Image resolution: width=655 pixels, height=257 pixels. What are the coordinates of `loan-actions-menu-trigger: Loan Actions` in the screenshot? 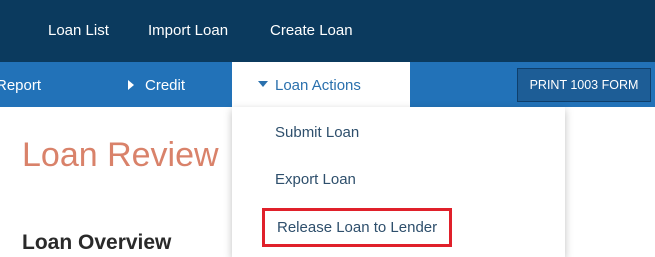 It's located at (309, 85).